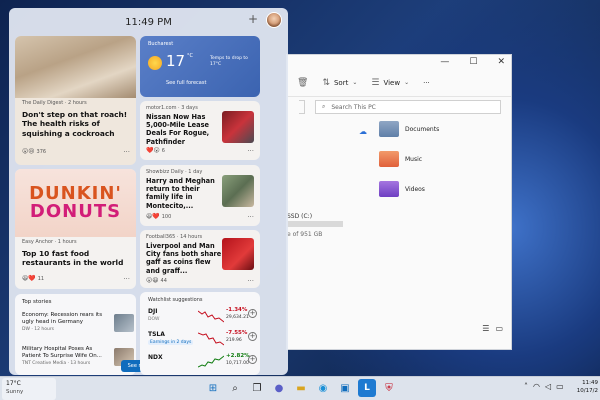  Describe the element at coordinates (29, 389) in the screenshot. I see `taskbar-weather-widget: 17°C Sunny` at that location.